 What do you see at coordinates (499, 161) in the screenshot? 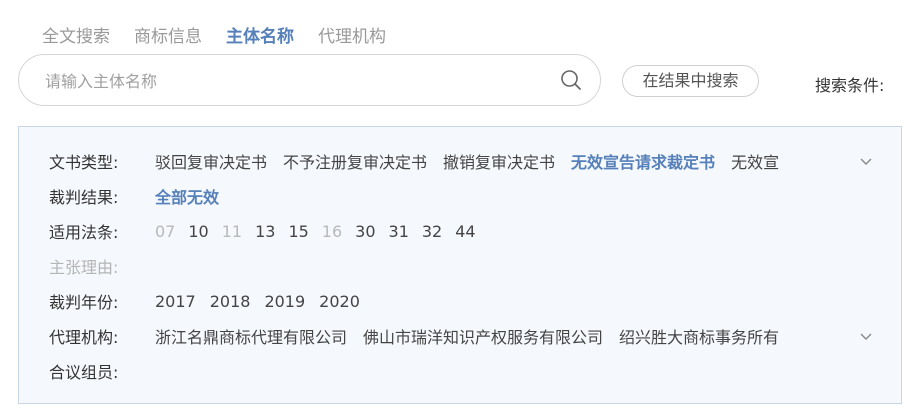
I see `filter-option-doc-type: 撤销复审决定书` at bounding box center [499, 161].